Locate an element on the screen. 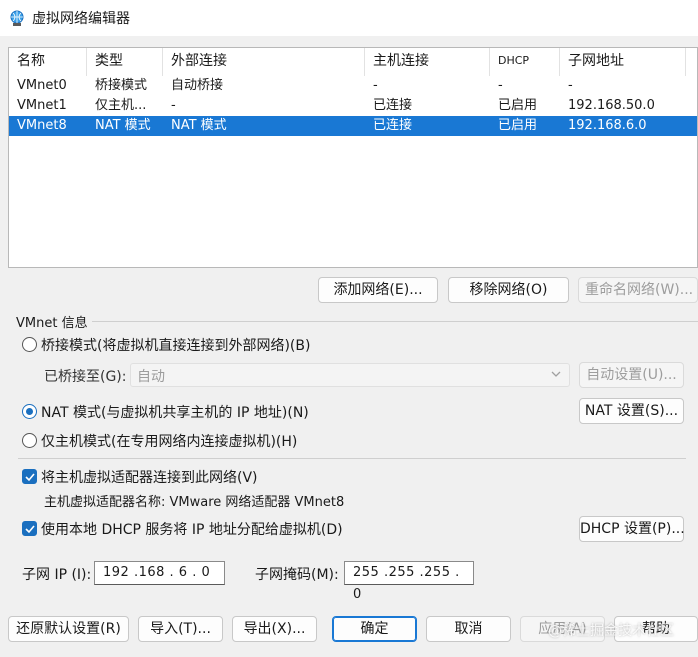  column-header-dhcp: DHCP is located at coordinates (525, 62).